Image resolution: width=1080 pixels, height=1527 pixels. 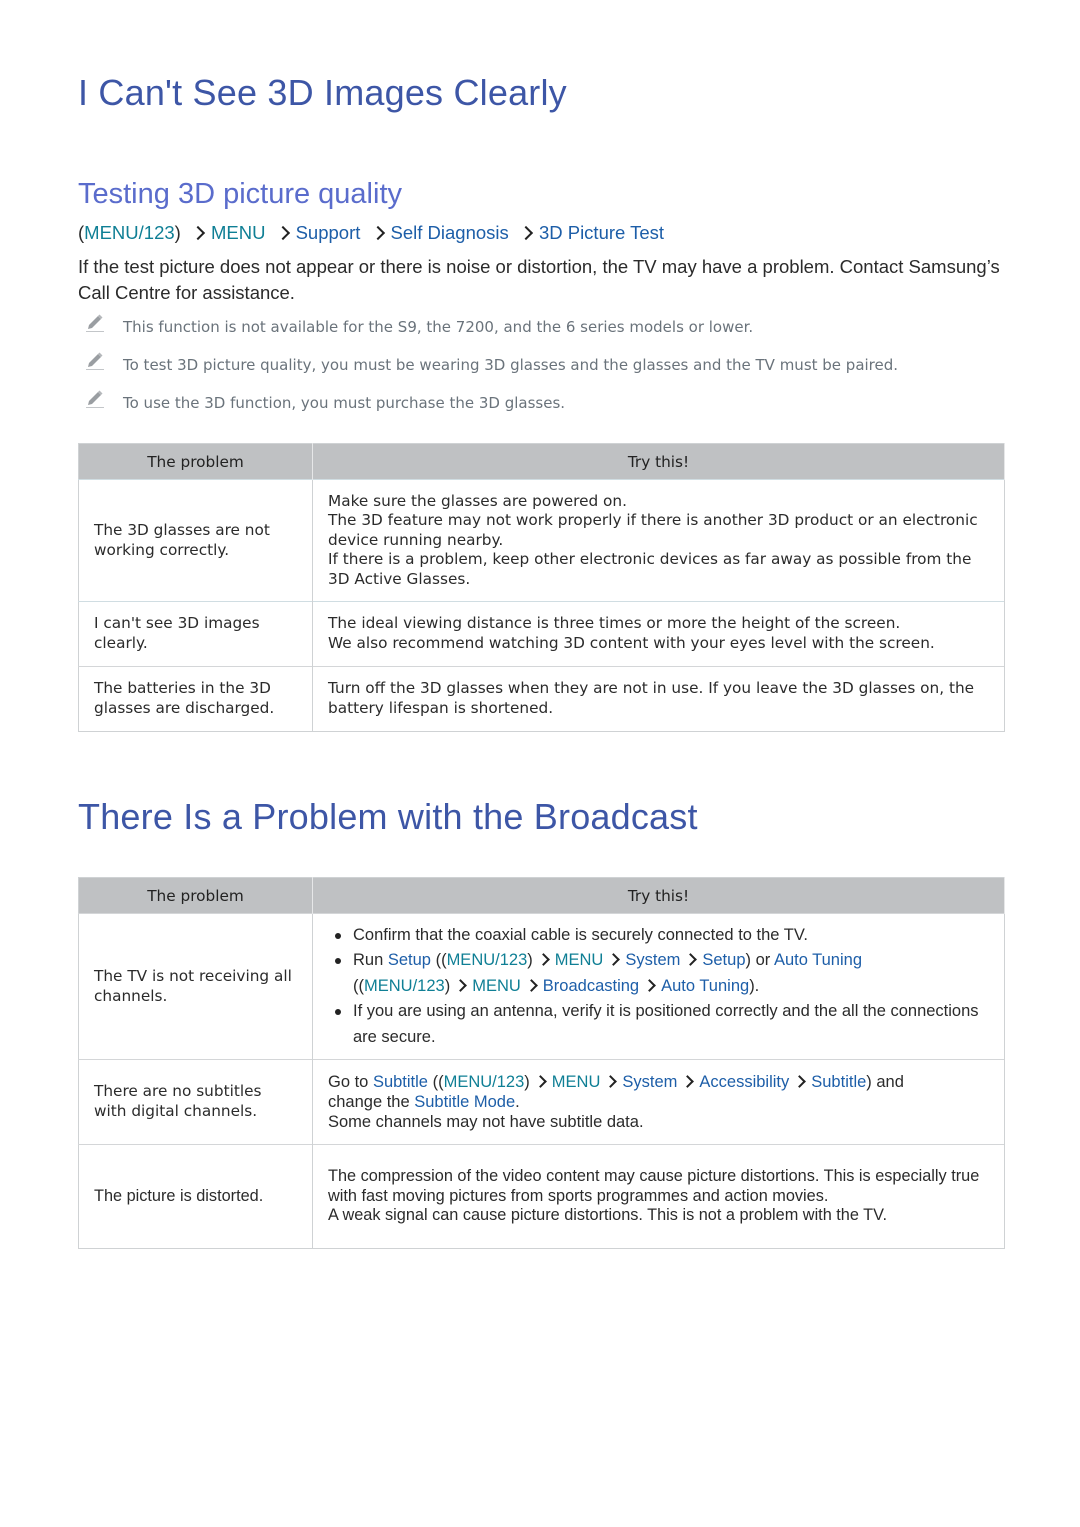 I want to click on link-subtitle-mode: Subtitle Mode, so click(x=464, y=1102).